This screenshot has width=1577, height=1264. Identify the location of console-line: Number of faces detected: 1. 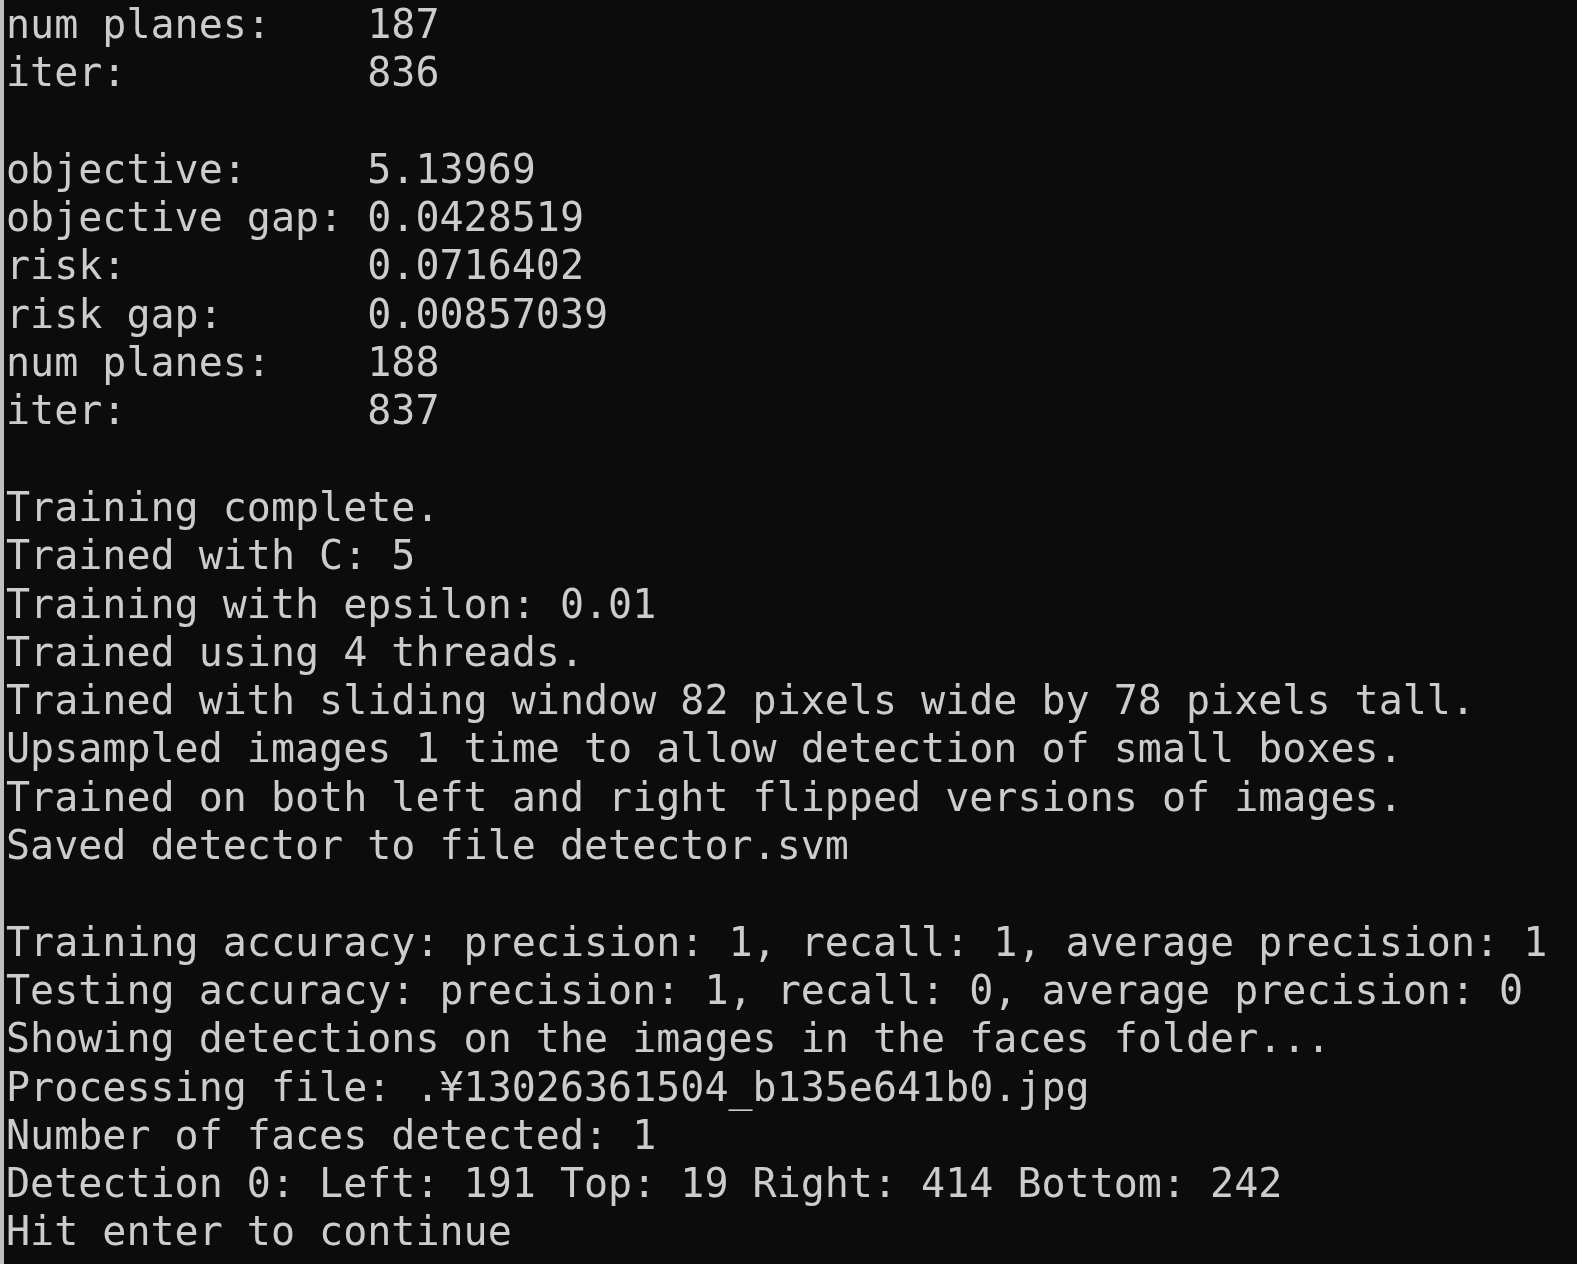
(331, 1135).